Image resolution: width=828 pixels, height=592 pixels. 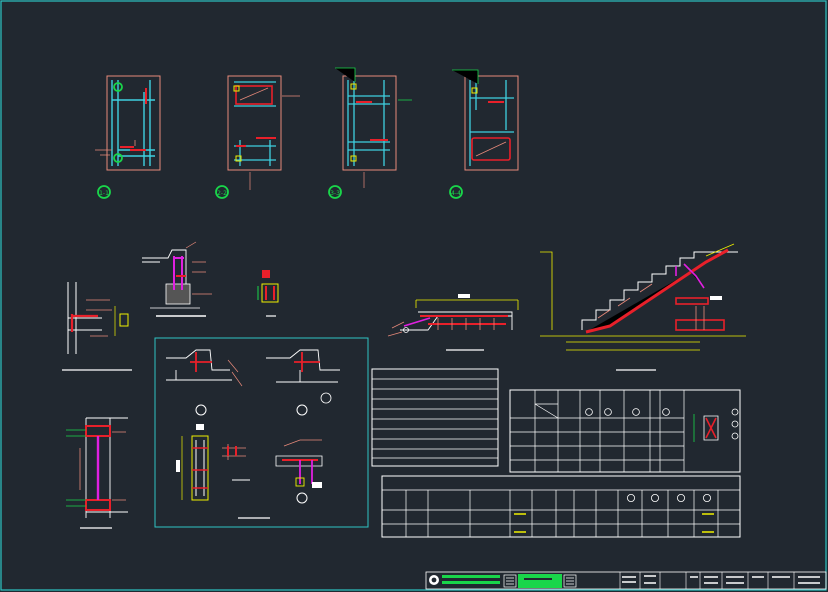 I want to click on company-logo-icon, so click(x=434, y=580).